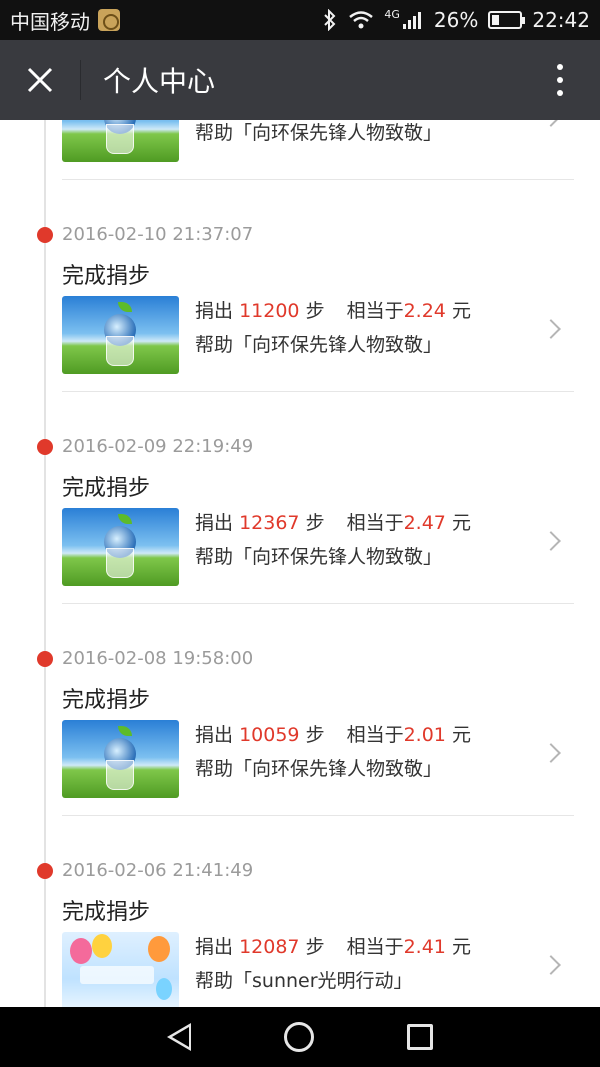 The width and height of the screenshot is (600, 1067). I want to click on donation-line: 捐出 10059 步相当于2.01 元, so click(333, 733).